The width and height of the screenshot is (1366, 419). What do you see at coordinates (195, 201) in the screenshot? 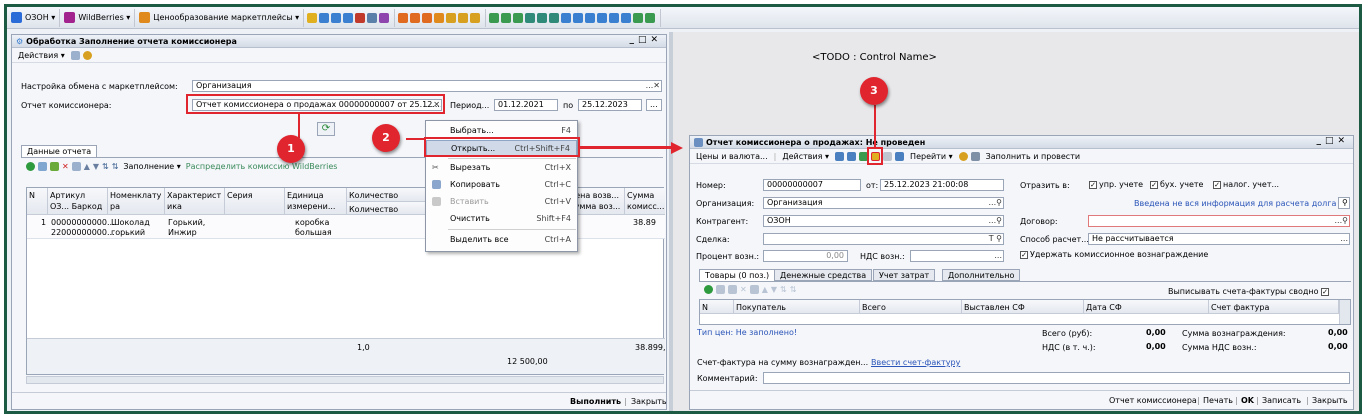
I see `col-characteristic: Характерист ика` at bounding box center [195, 201].